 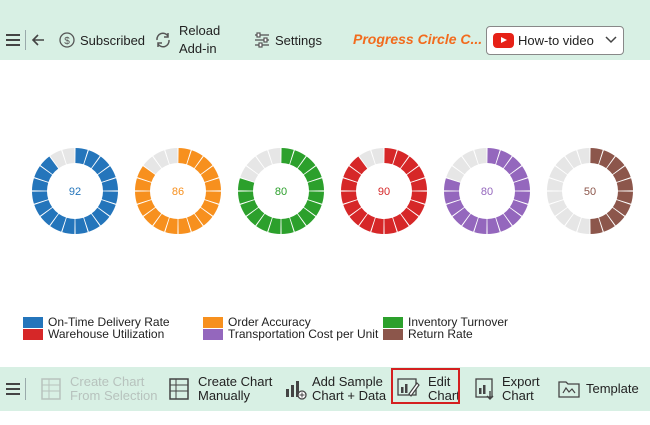 What do you see at coordinates (303, 334) in the screenshot?
I see `legend-label: Transportation Cost per Unit` at bounding box center [303, 334].